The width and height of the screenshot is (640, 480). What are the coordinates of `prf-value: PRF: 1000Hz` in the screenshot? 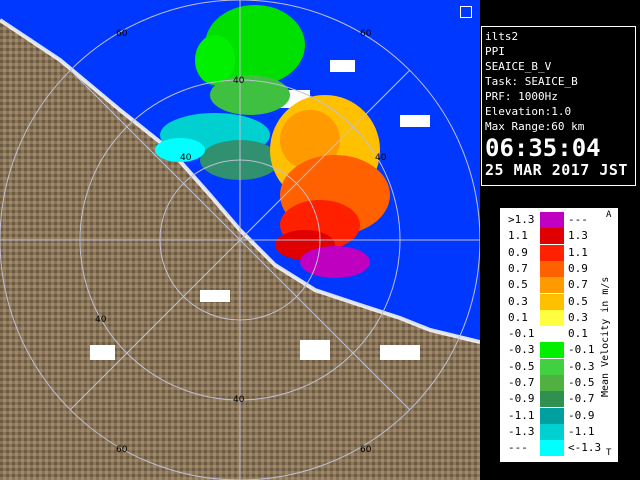 It's located at (521, 96).